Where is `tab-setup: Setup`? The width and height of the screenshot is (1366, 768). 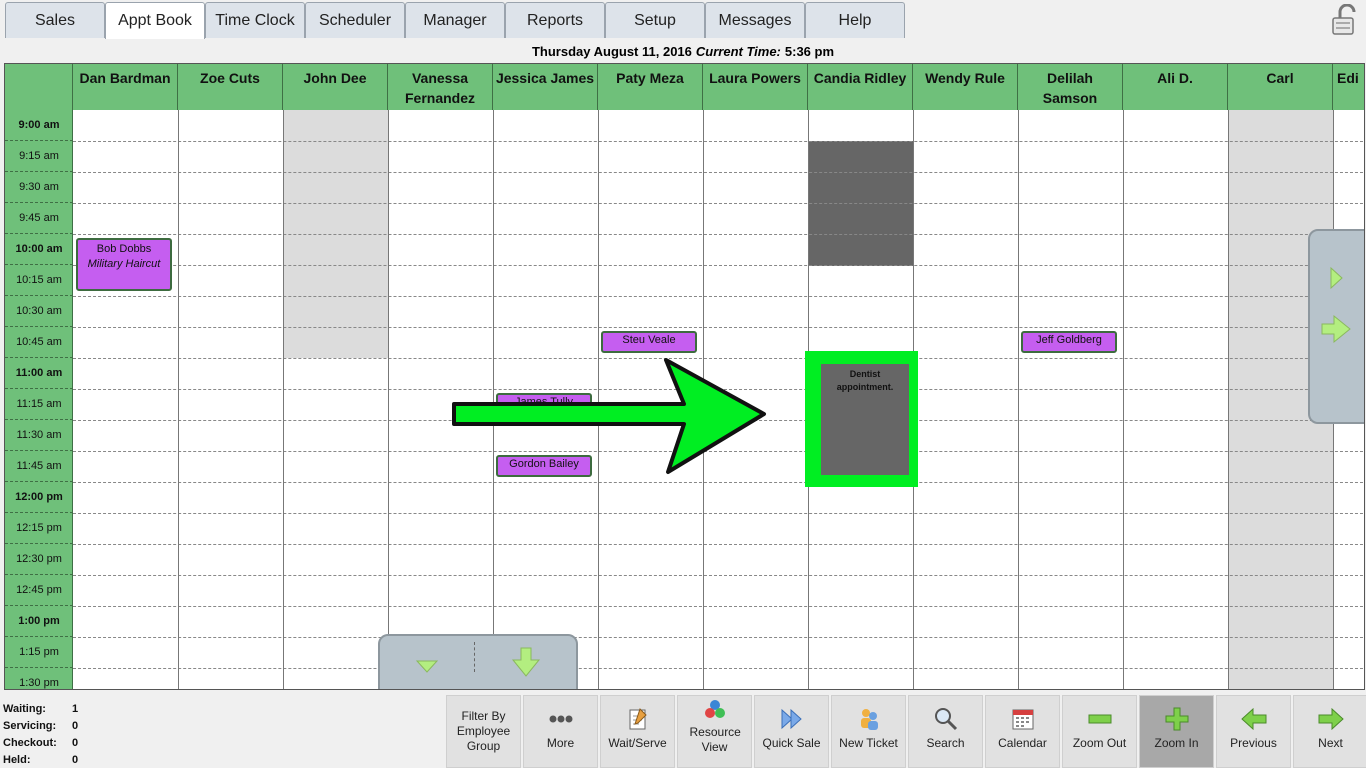
tab-setup: Setup is located at coordinates (655, 20).